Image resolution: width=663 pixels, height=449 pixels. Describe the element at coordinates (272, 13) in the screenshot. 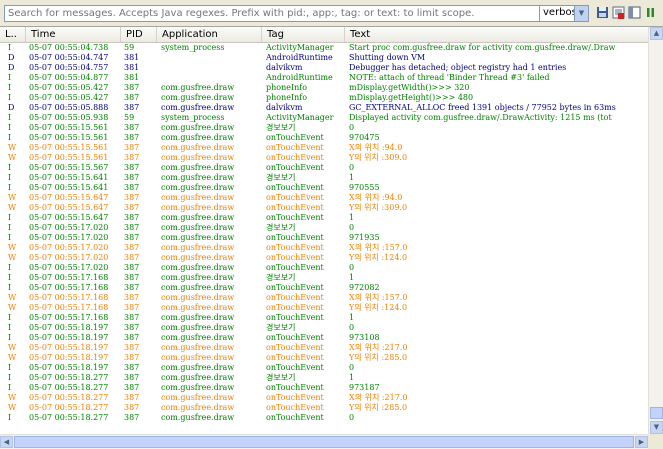

I see `search-input` at that location.